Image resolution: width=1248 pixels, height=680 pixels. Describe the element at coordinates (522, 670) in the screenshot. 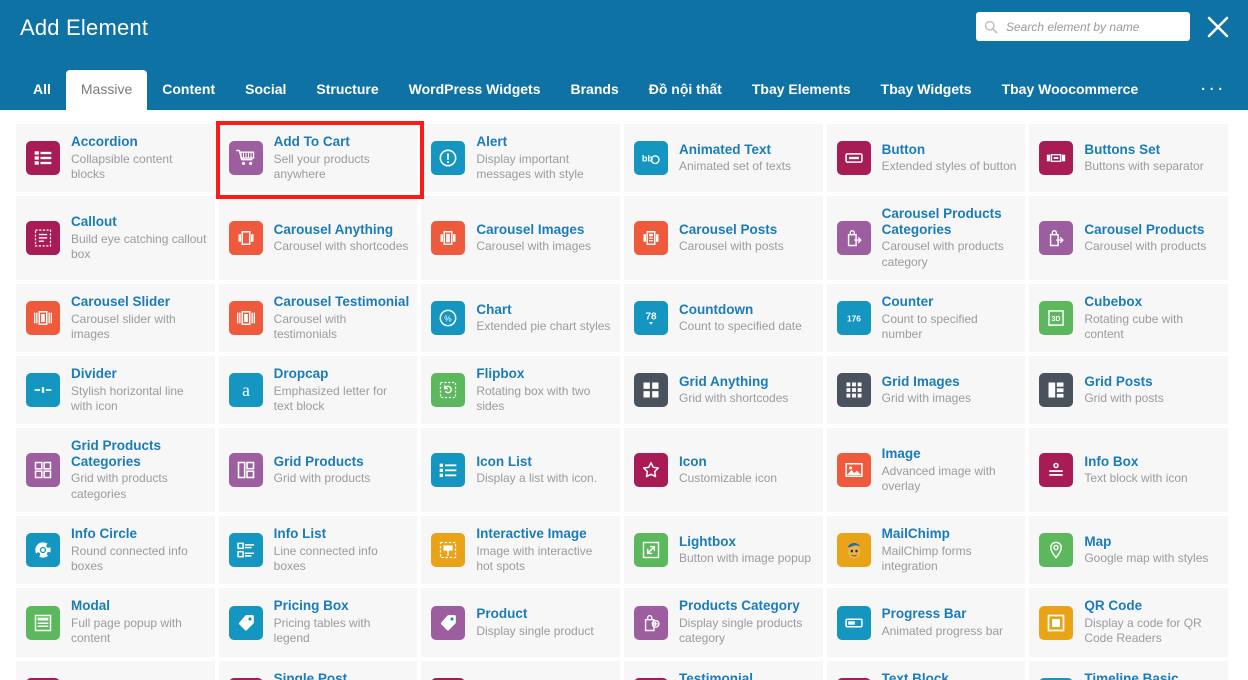

I see `element-card-tabs: TabsTabbed content blocks` at that location.